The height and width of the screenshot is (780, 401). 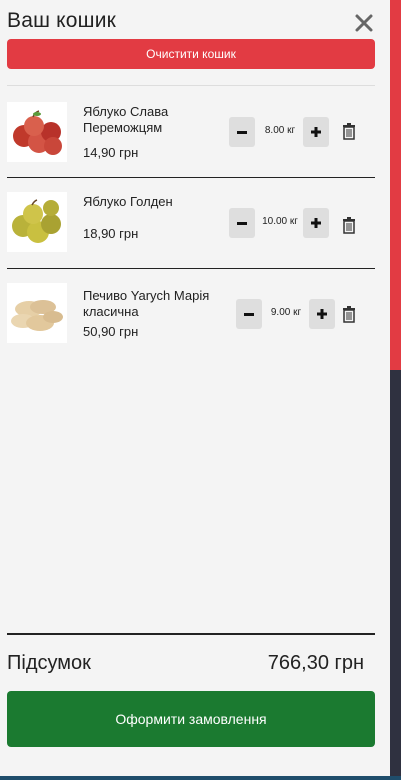 I want to click on scrollbar-thumb, so click(x=395, y=185).